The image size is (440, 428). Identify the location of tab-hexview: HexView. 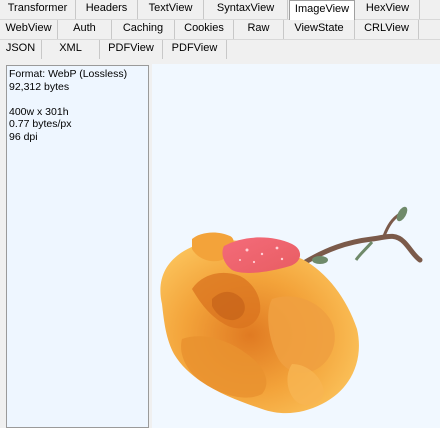
(388, 9).